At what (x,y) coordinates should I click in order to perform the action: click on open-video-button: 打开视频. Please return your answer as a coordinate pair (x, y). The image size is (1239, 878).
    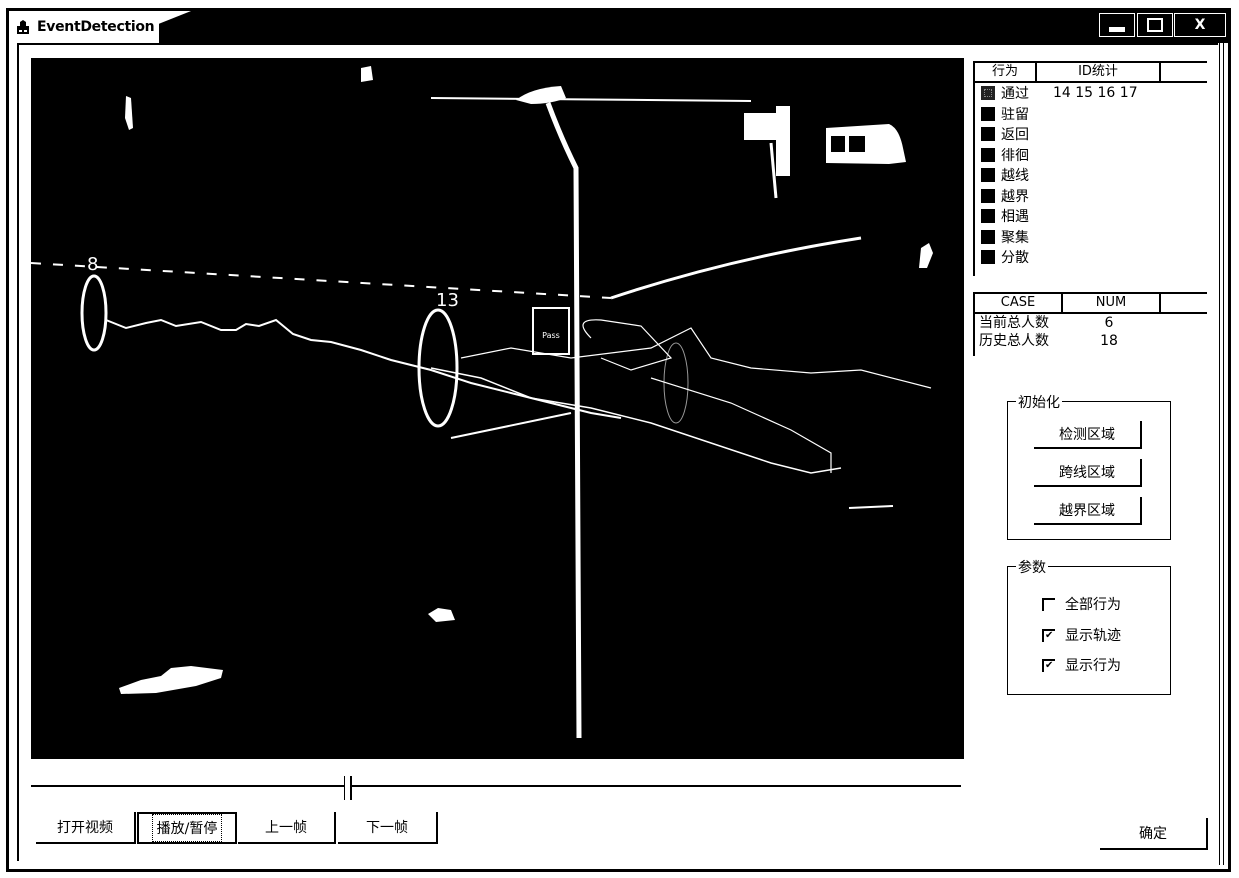
    Looking at the image, I should click on (86, 828).